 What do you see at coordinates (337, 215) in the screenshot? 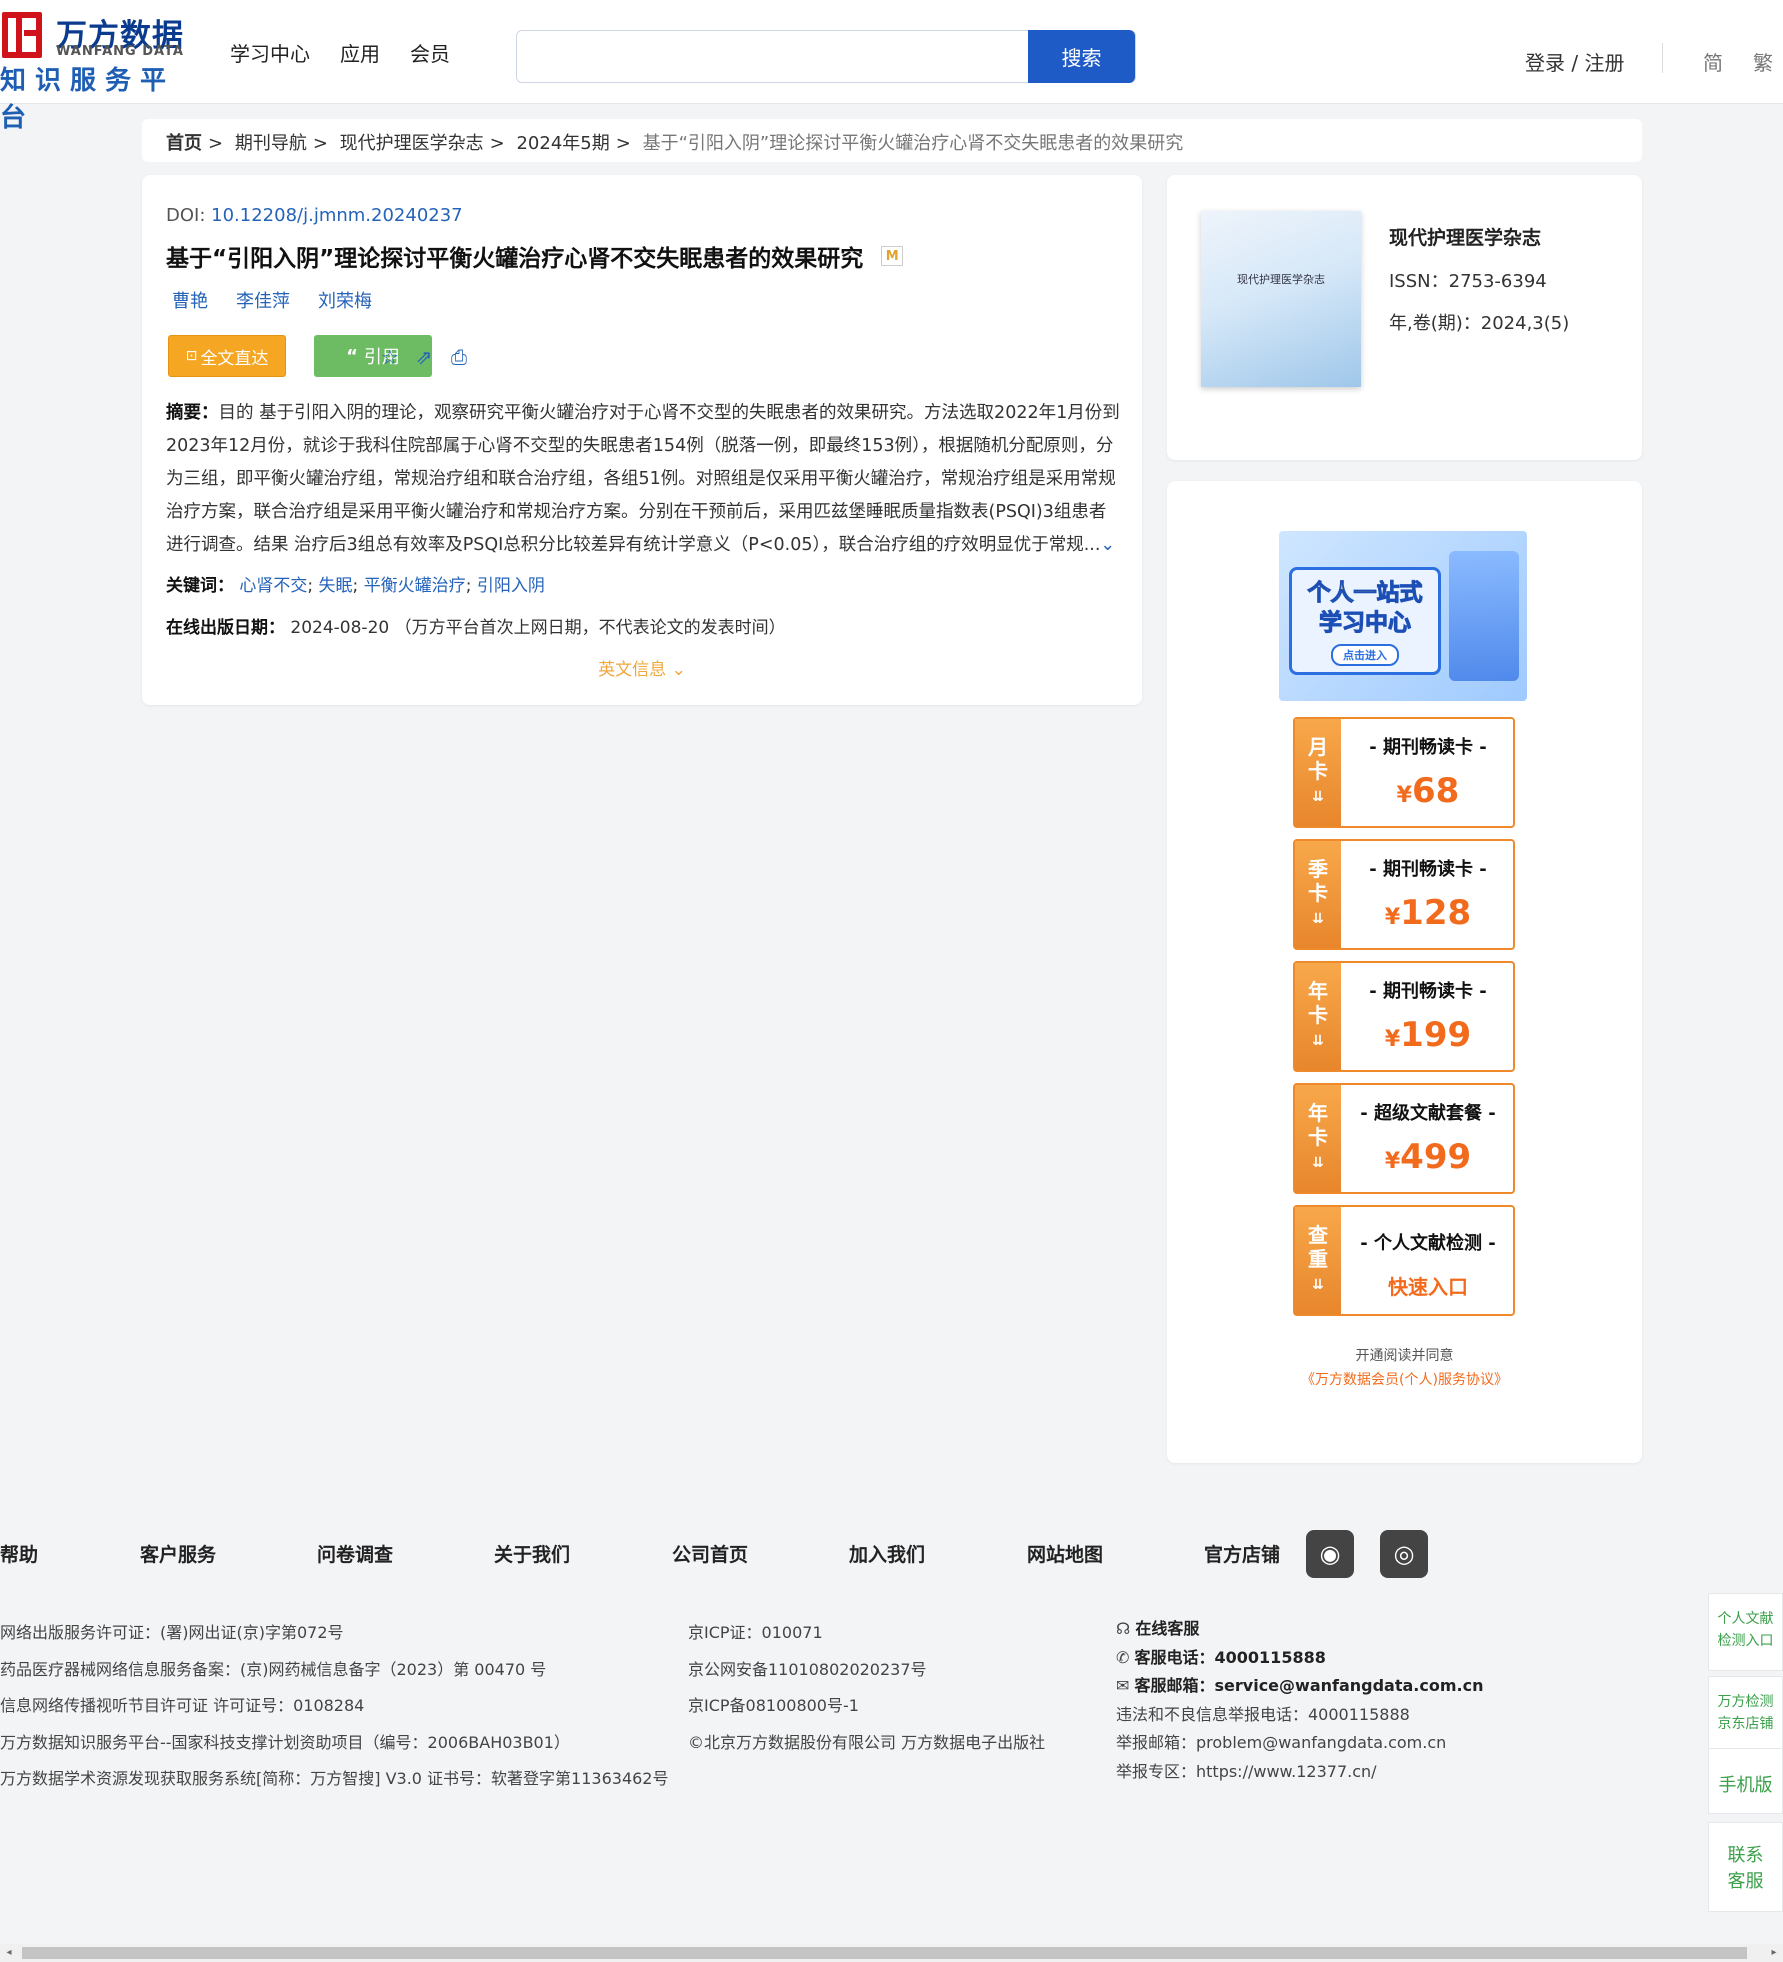
I see `doi-link: 10.12208/j.jmnm.20240237` at bounding box center [337, 215].